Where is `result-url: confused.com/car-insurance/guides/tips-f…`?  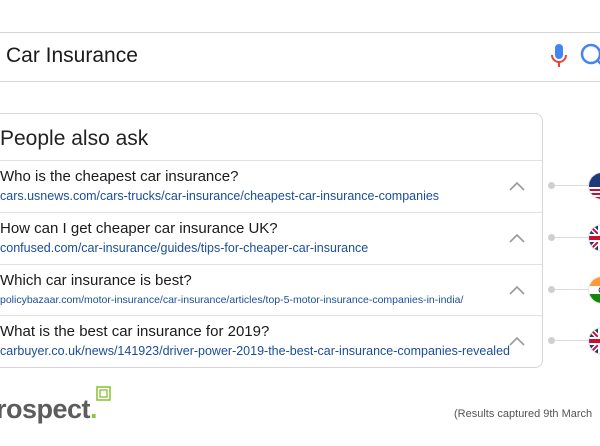 result-url: confused.com/car-insurance/guides/tips-f… is located at coordinates (184, 248).